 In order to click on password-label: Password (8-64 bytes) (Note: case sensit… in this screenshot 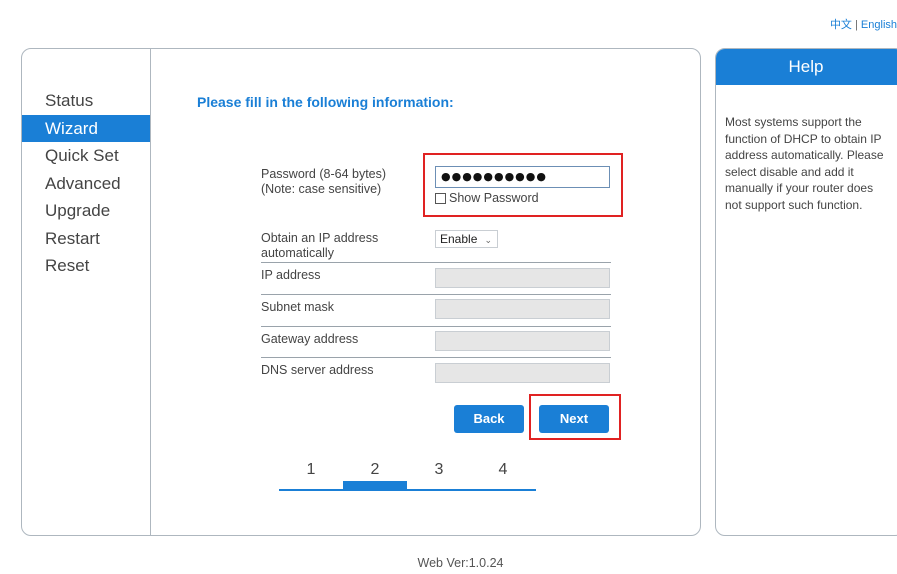, I will do `click(323, 182)`.